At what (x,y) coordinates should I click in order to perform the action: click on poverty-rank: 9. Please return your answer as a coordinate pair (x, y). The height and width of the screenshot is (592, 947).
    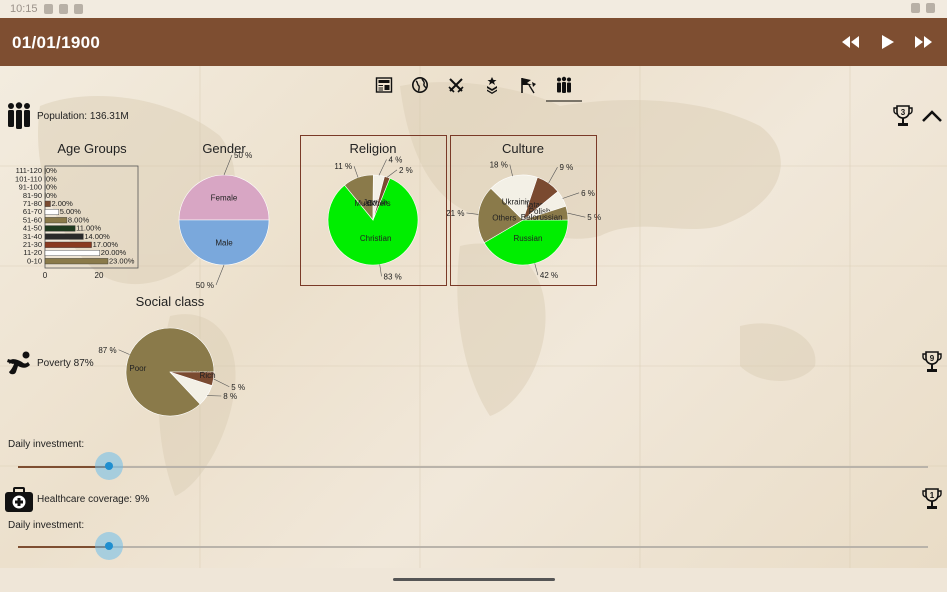
    Looking at the image, I should click on (932, 358).